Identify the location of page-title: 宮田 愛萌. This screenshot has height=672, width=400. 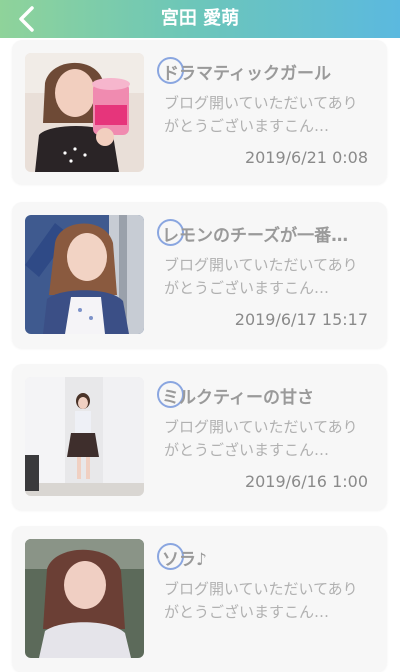
(200, 18).